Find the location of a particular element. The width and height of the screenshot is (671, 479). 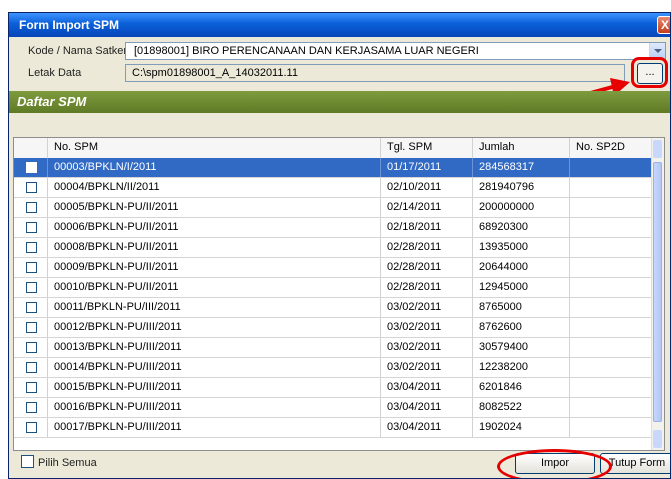

checkbox-icon is located at coordinates (27, 461).